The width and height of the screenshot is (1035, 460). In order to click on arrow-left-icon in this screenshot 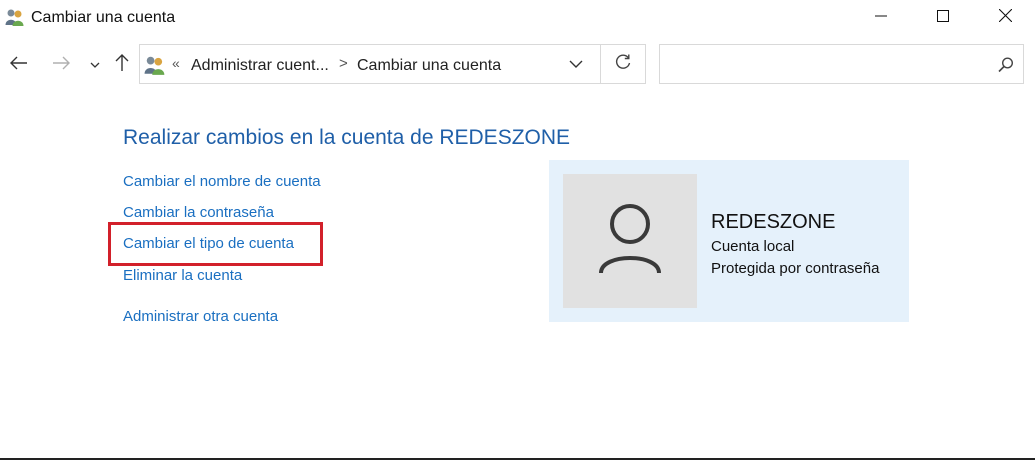, I will do `click(19, 65)`.